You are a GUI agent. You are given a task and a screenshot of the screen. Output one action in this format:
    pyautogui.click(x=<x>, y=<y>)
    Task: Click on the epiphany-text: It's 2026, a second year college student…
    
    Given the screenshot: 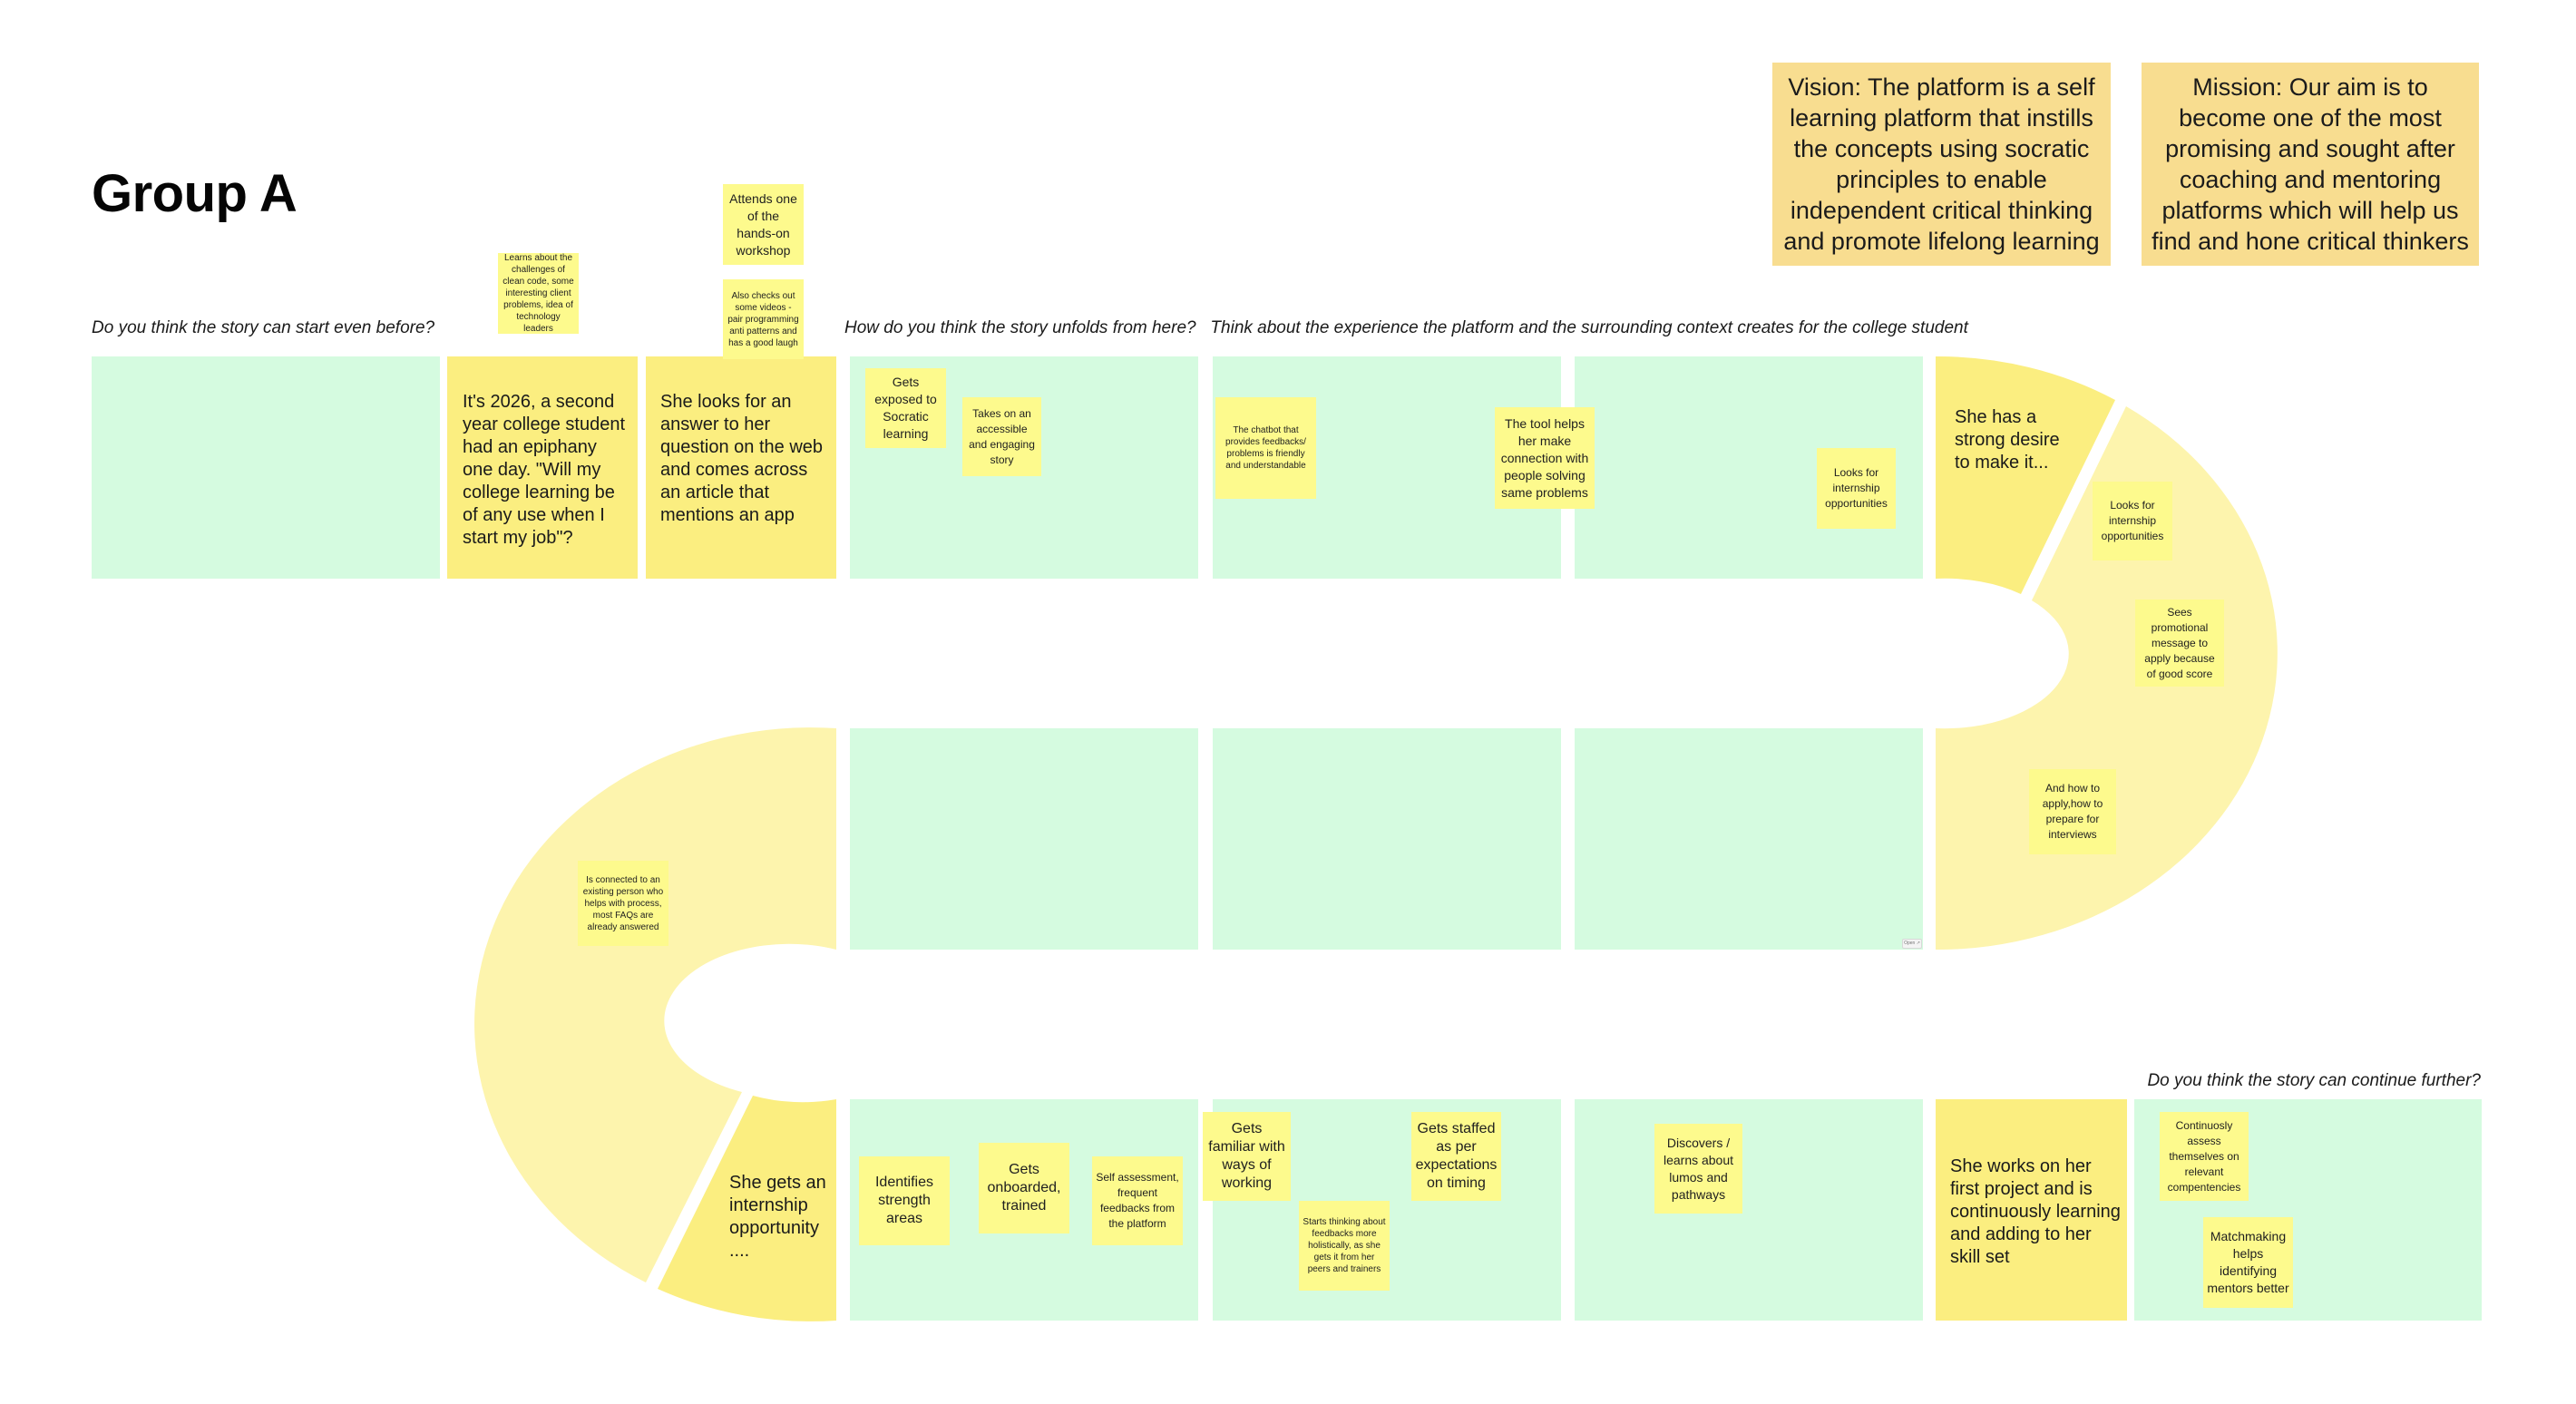 What is the action you would take?
    pyautogui.click(x=544, y=470)
    